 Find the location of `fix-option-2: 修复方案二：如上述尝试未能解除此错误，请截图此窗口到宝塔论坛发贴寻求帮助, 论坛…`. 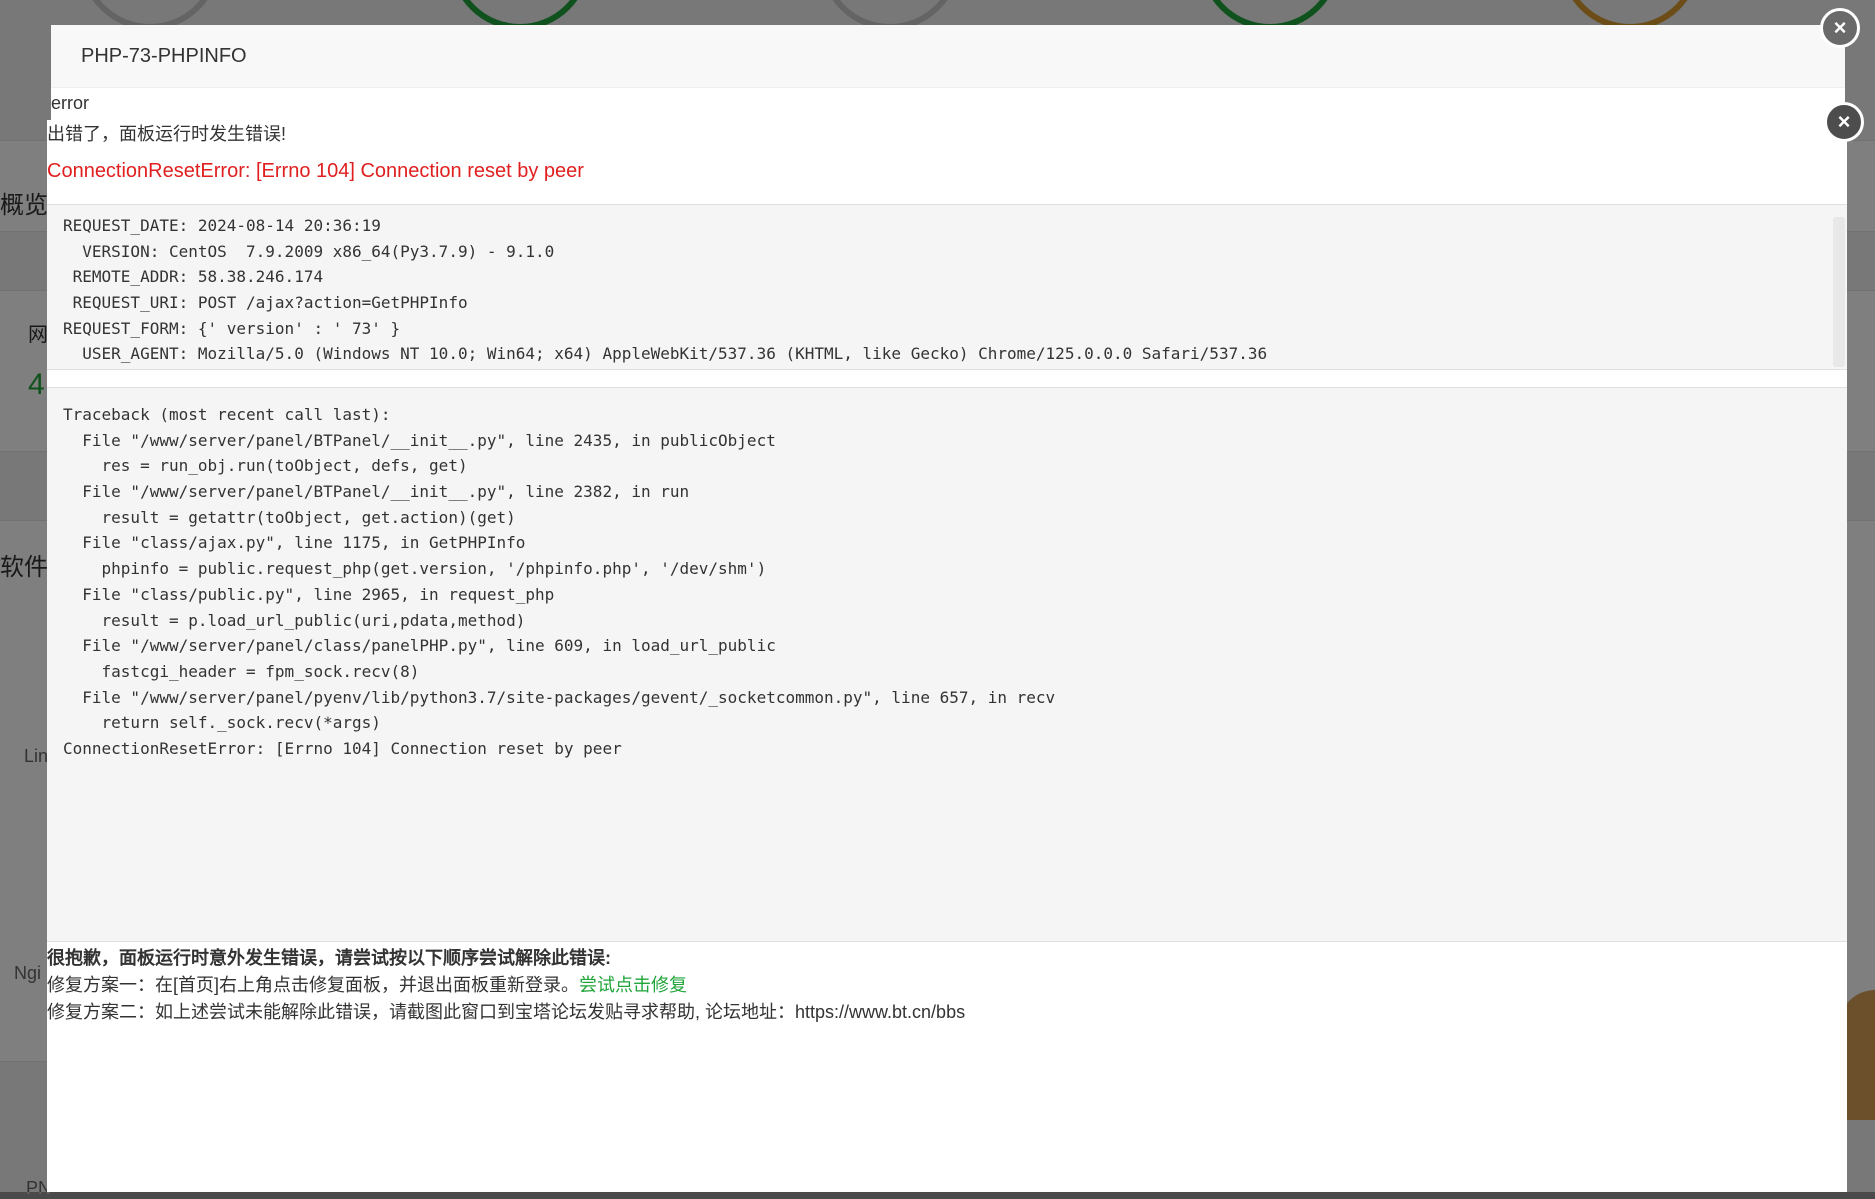

fix-option-2: 修复方案二：如上述尝试未能解除此错误，请截图此窗口到宝塔论坛发贴寻求帮助, 论坛… is located at coordinates (506, 1012).